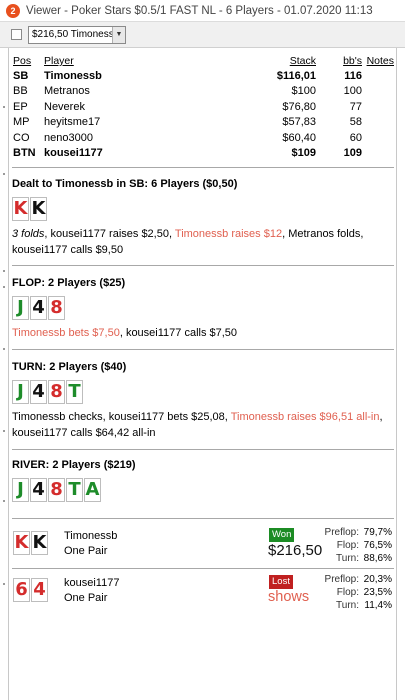 The image size is (405, 700). What do you see at coordinates (377, 545) in the screenshot?
I see `equity-value: 76,5%` at bounding box center [377, 545].